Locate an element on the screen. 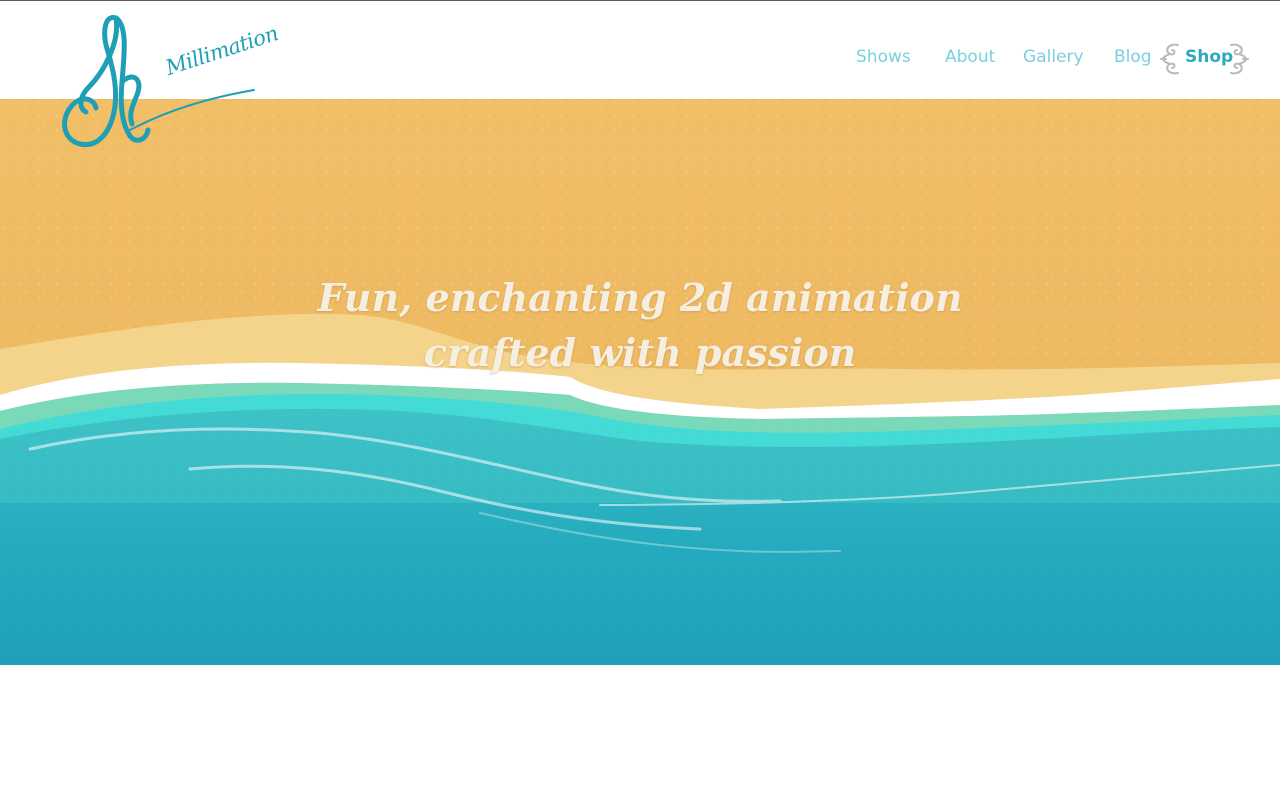 The image size is (1280, 800). nav-gallery-link: Gallery is located at coordinates (1053, 57).